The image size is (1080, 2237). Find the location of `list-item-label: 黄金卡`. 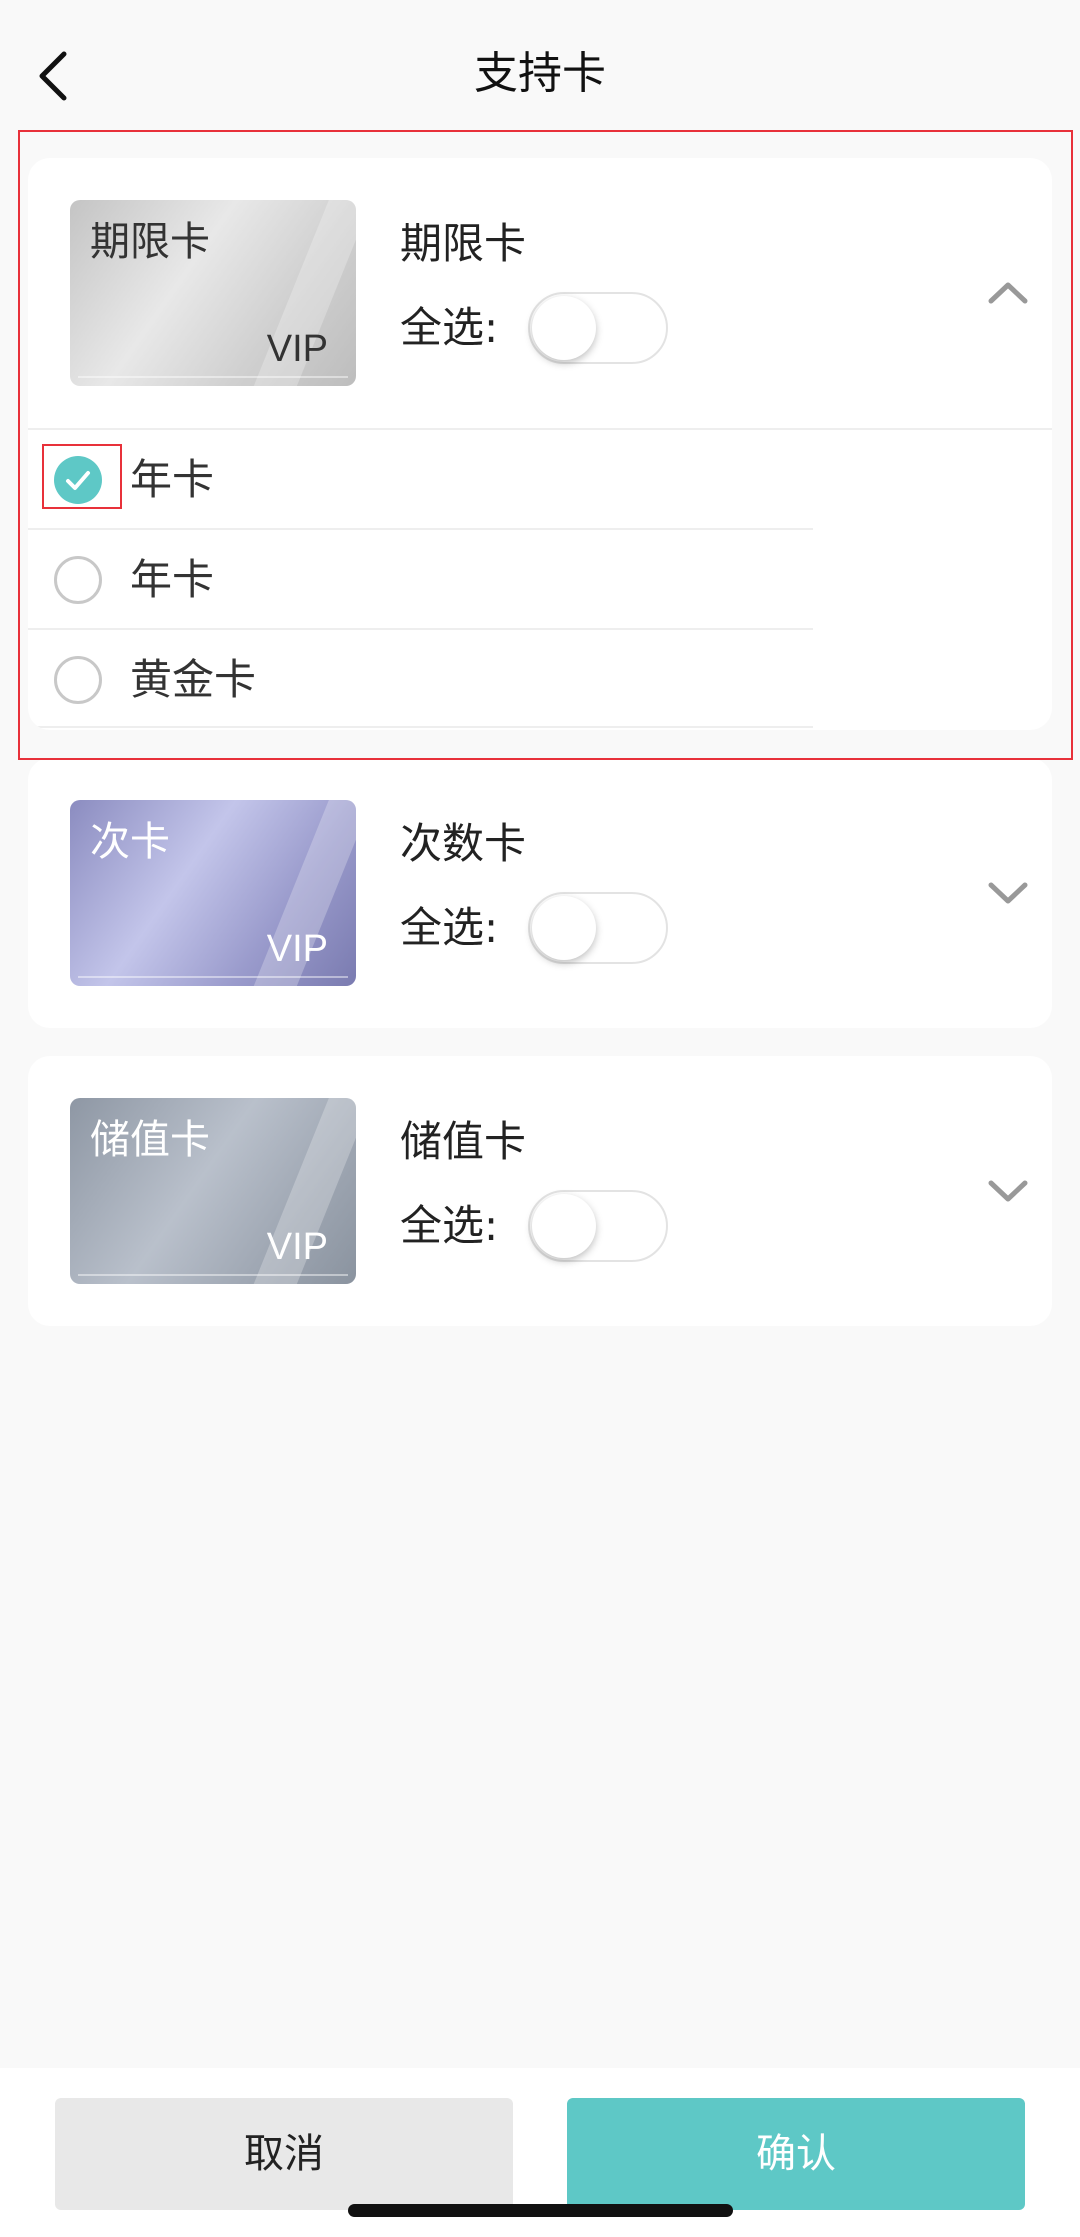

list-item-label: 黄金卡 is located at coordinates (193, 679).